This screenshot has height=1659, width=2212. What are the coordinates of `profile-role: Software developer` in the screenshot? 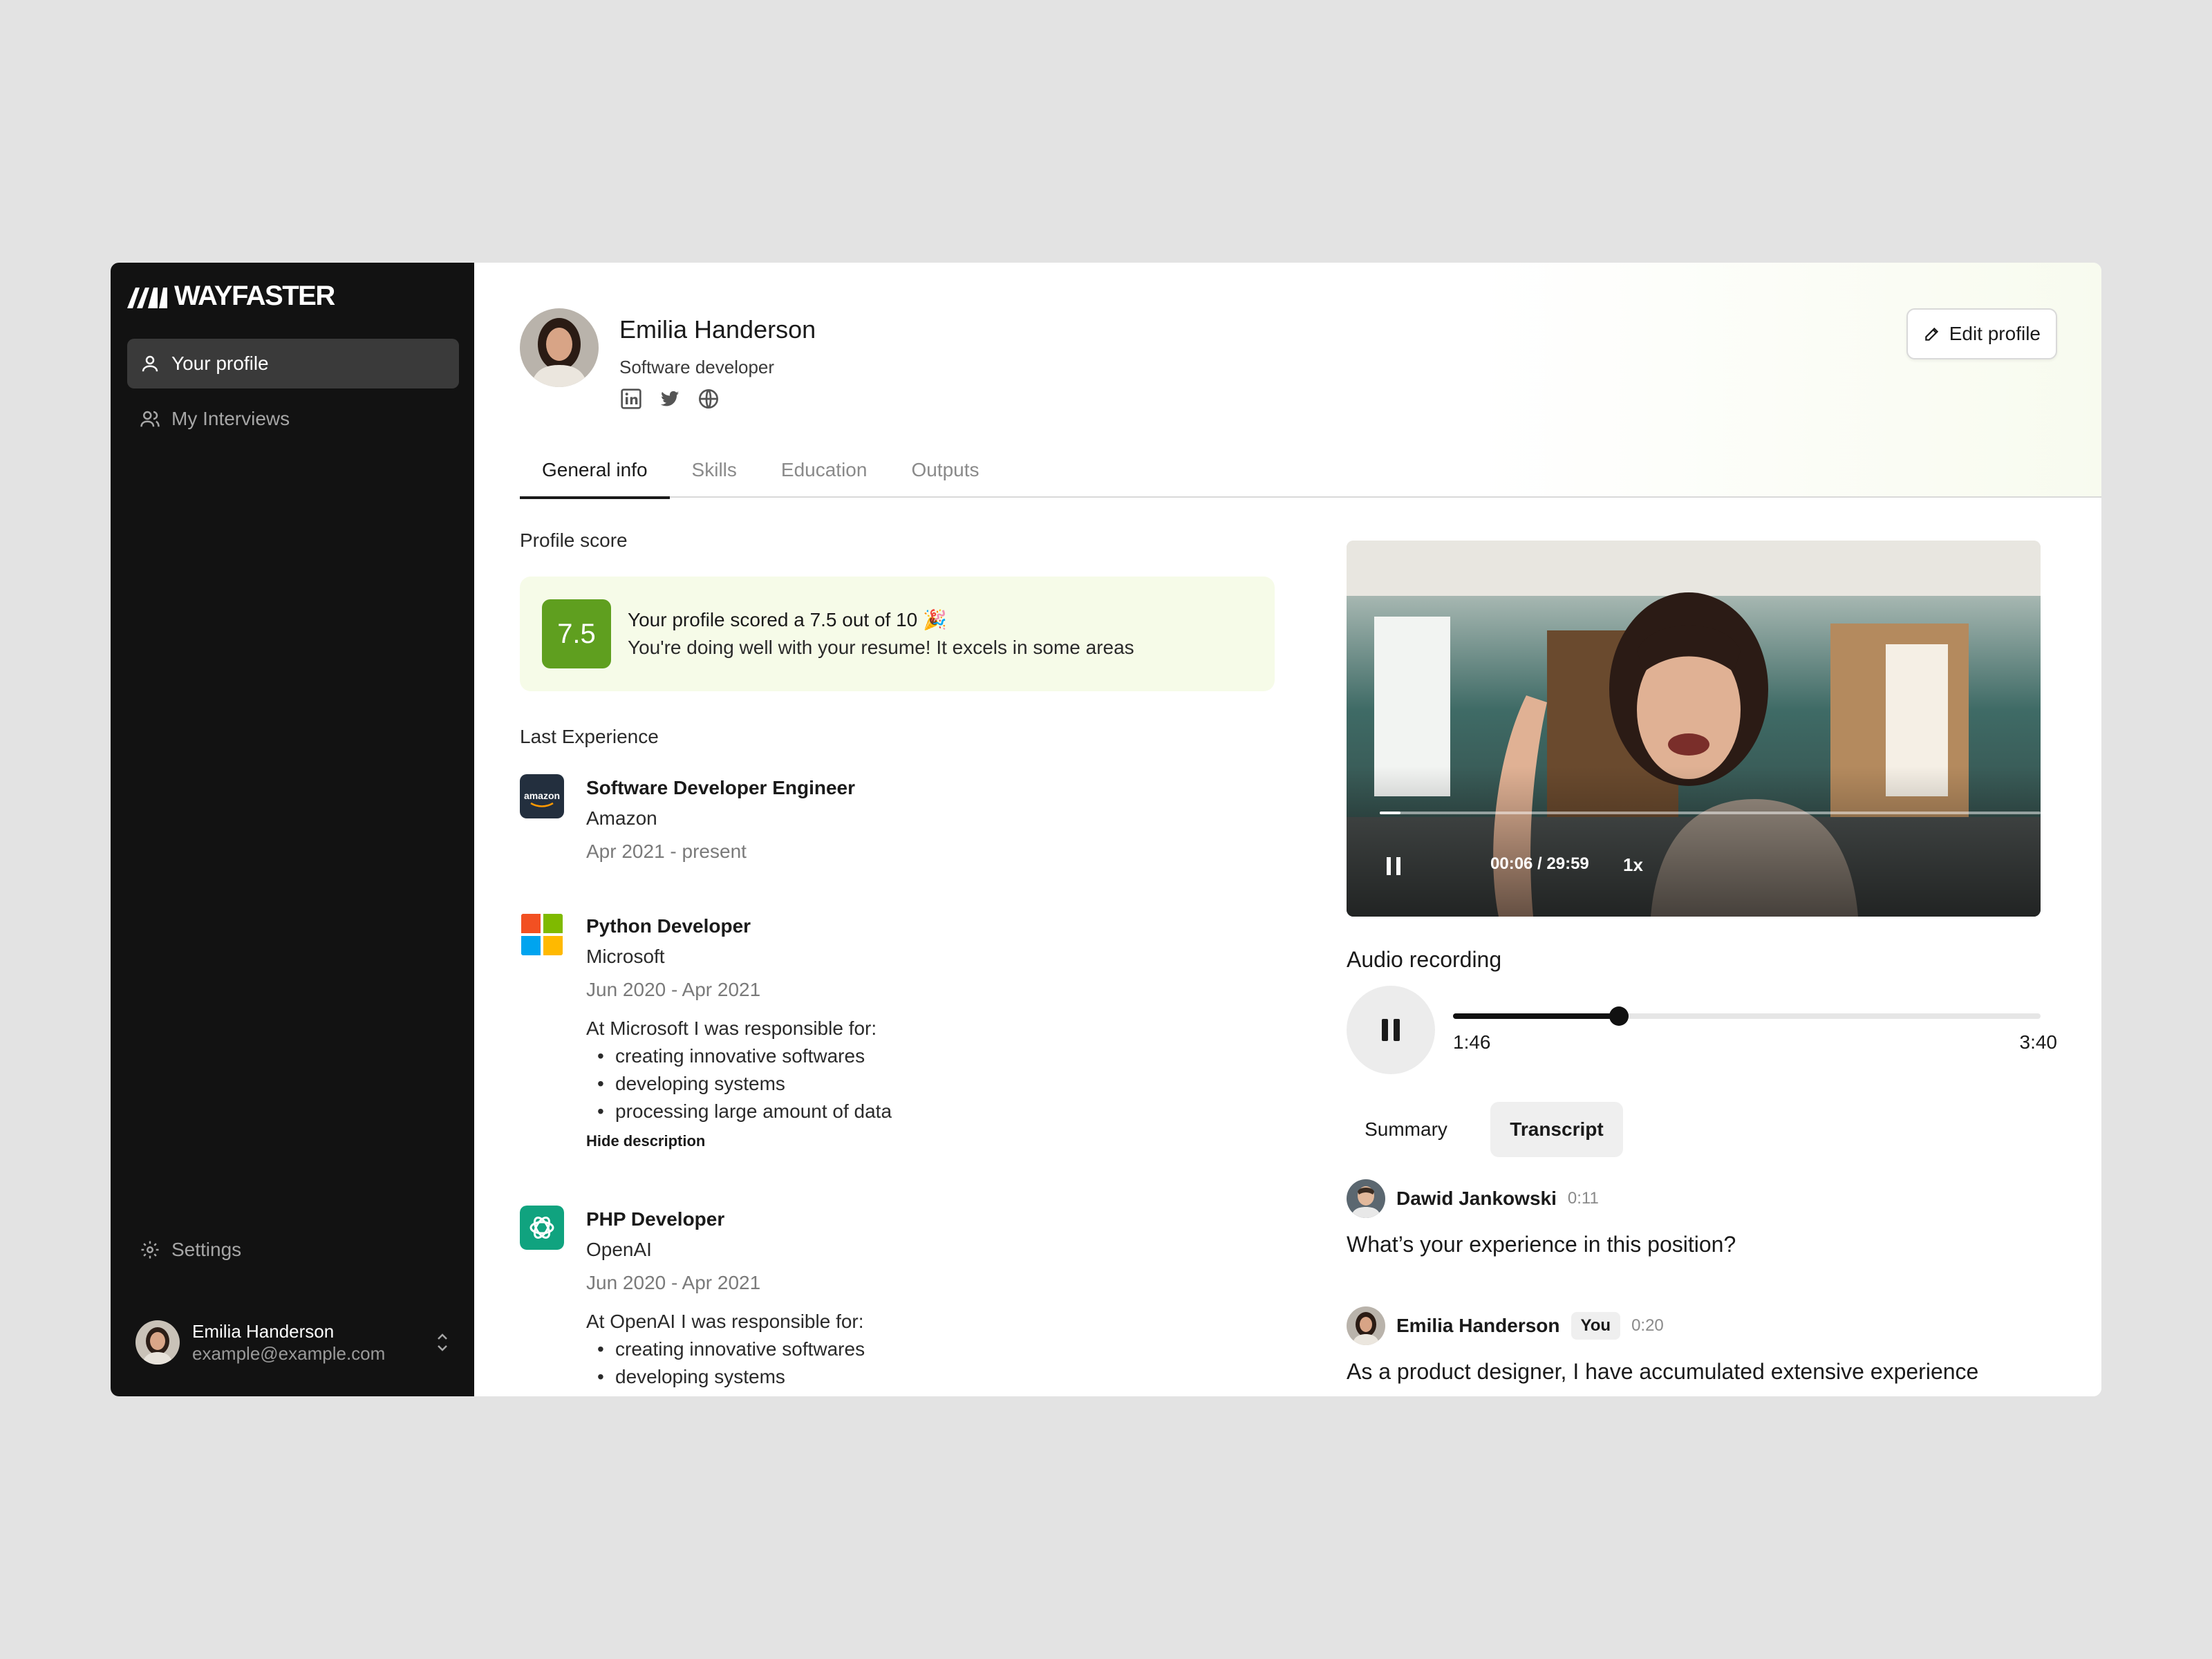 It's located at (697, 367).